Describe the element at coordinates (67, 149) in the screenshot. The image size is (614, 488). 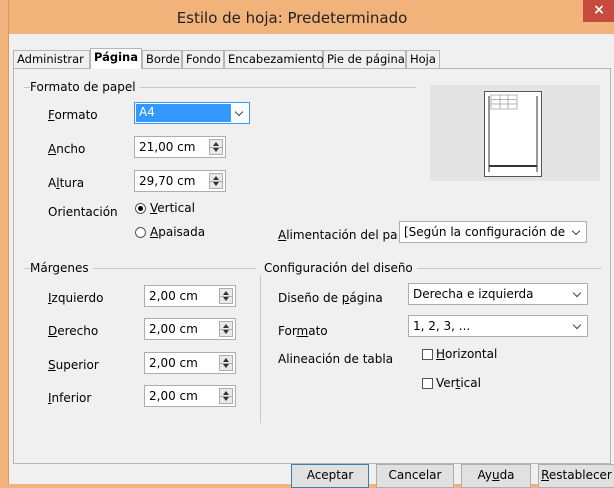
I see `width-label: Ancho` at that location.